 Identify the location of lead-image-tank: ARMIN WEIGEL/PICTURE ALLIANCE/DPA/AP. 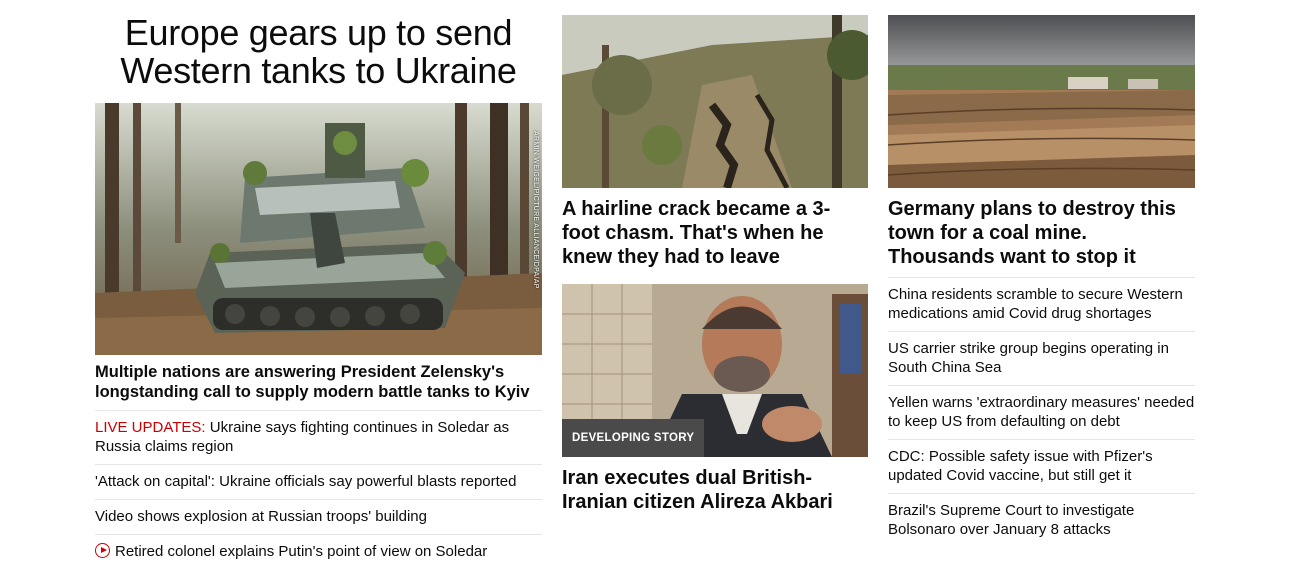
(318, 229).